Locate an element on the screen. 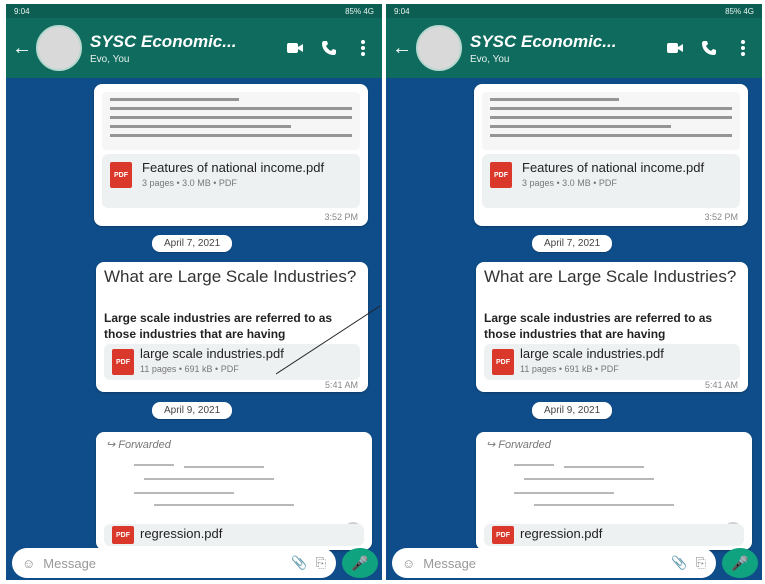 The image size is (765, 584). annotation-line is located at coordinates (328, 340).